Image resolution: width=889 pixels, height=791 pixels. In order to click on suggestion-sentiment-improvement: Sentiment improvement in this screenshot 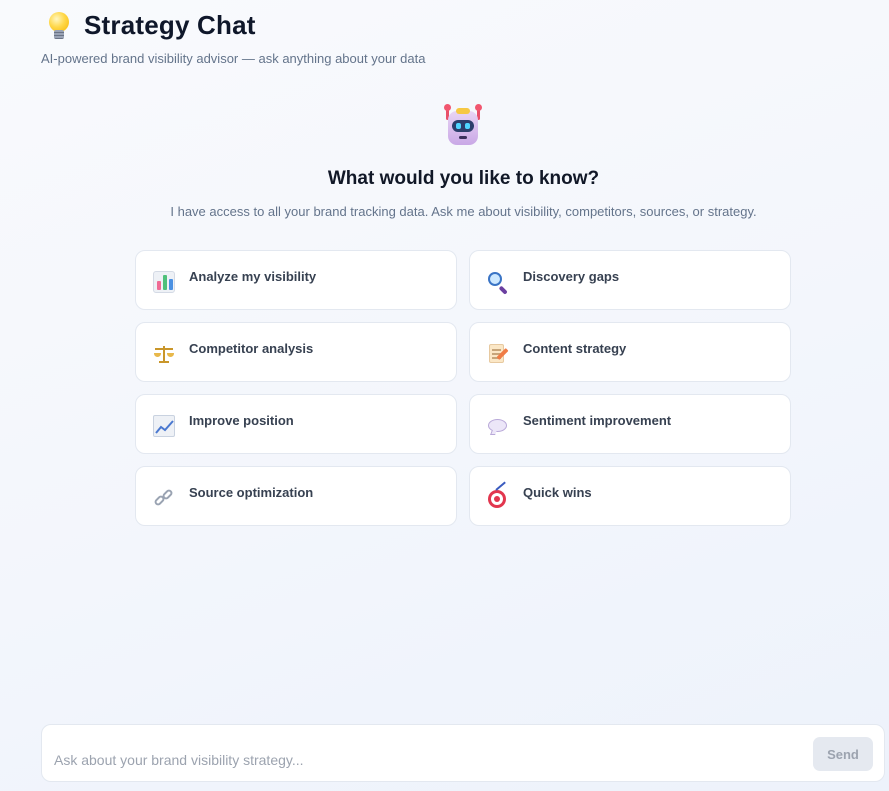, I will do `click(630, 424)`.